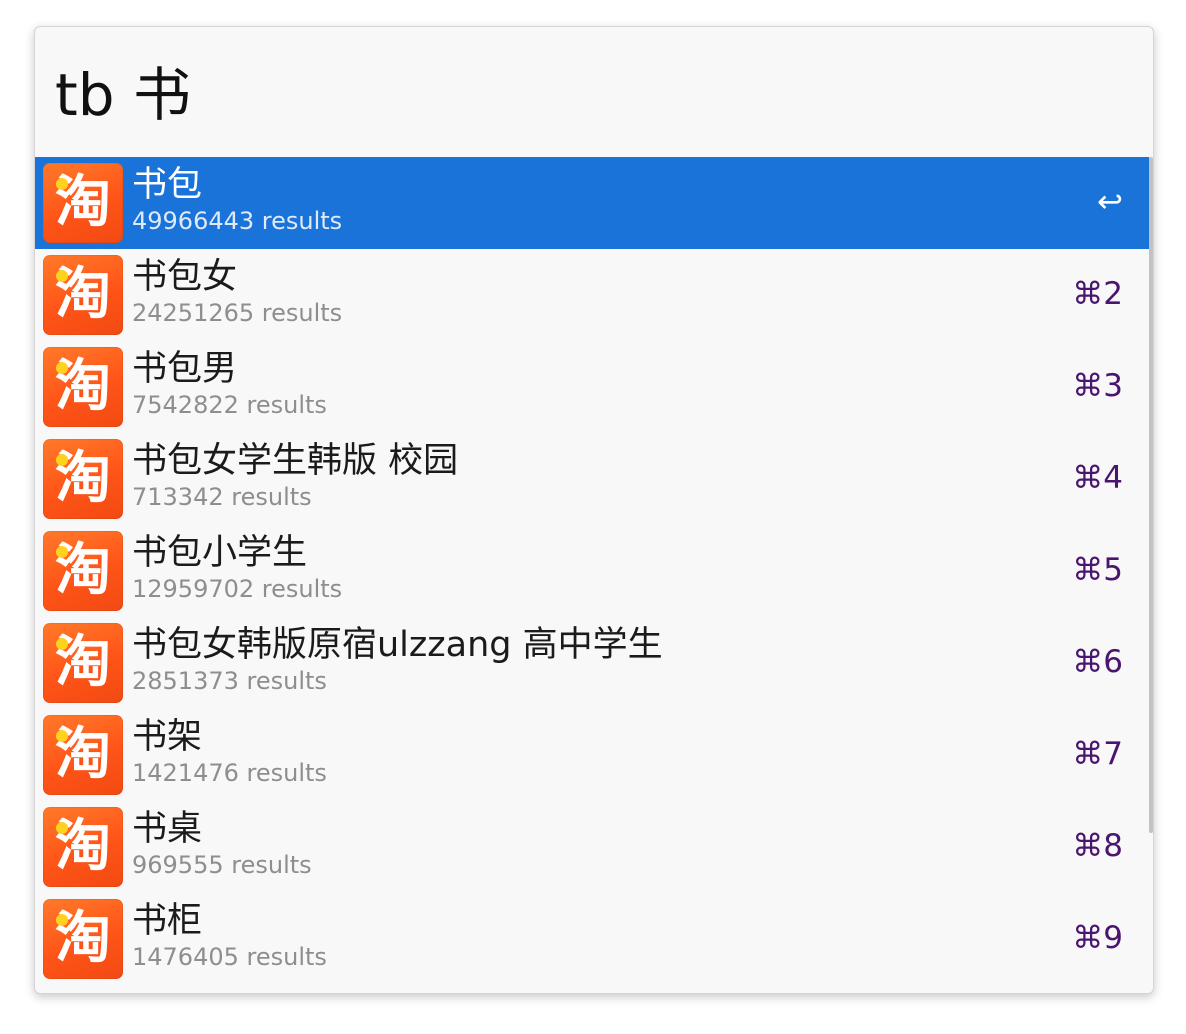  What do you see at coordinates (220, 553) in the screenshot?
I see `result-title: 书包小学生` at bounding box center [220, 553].